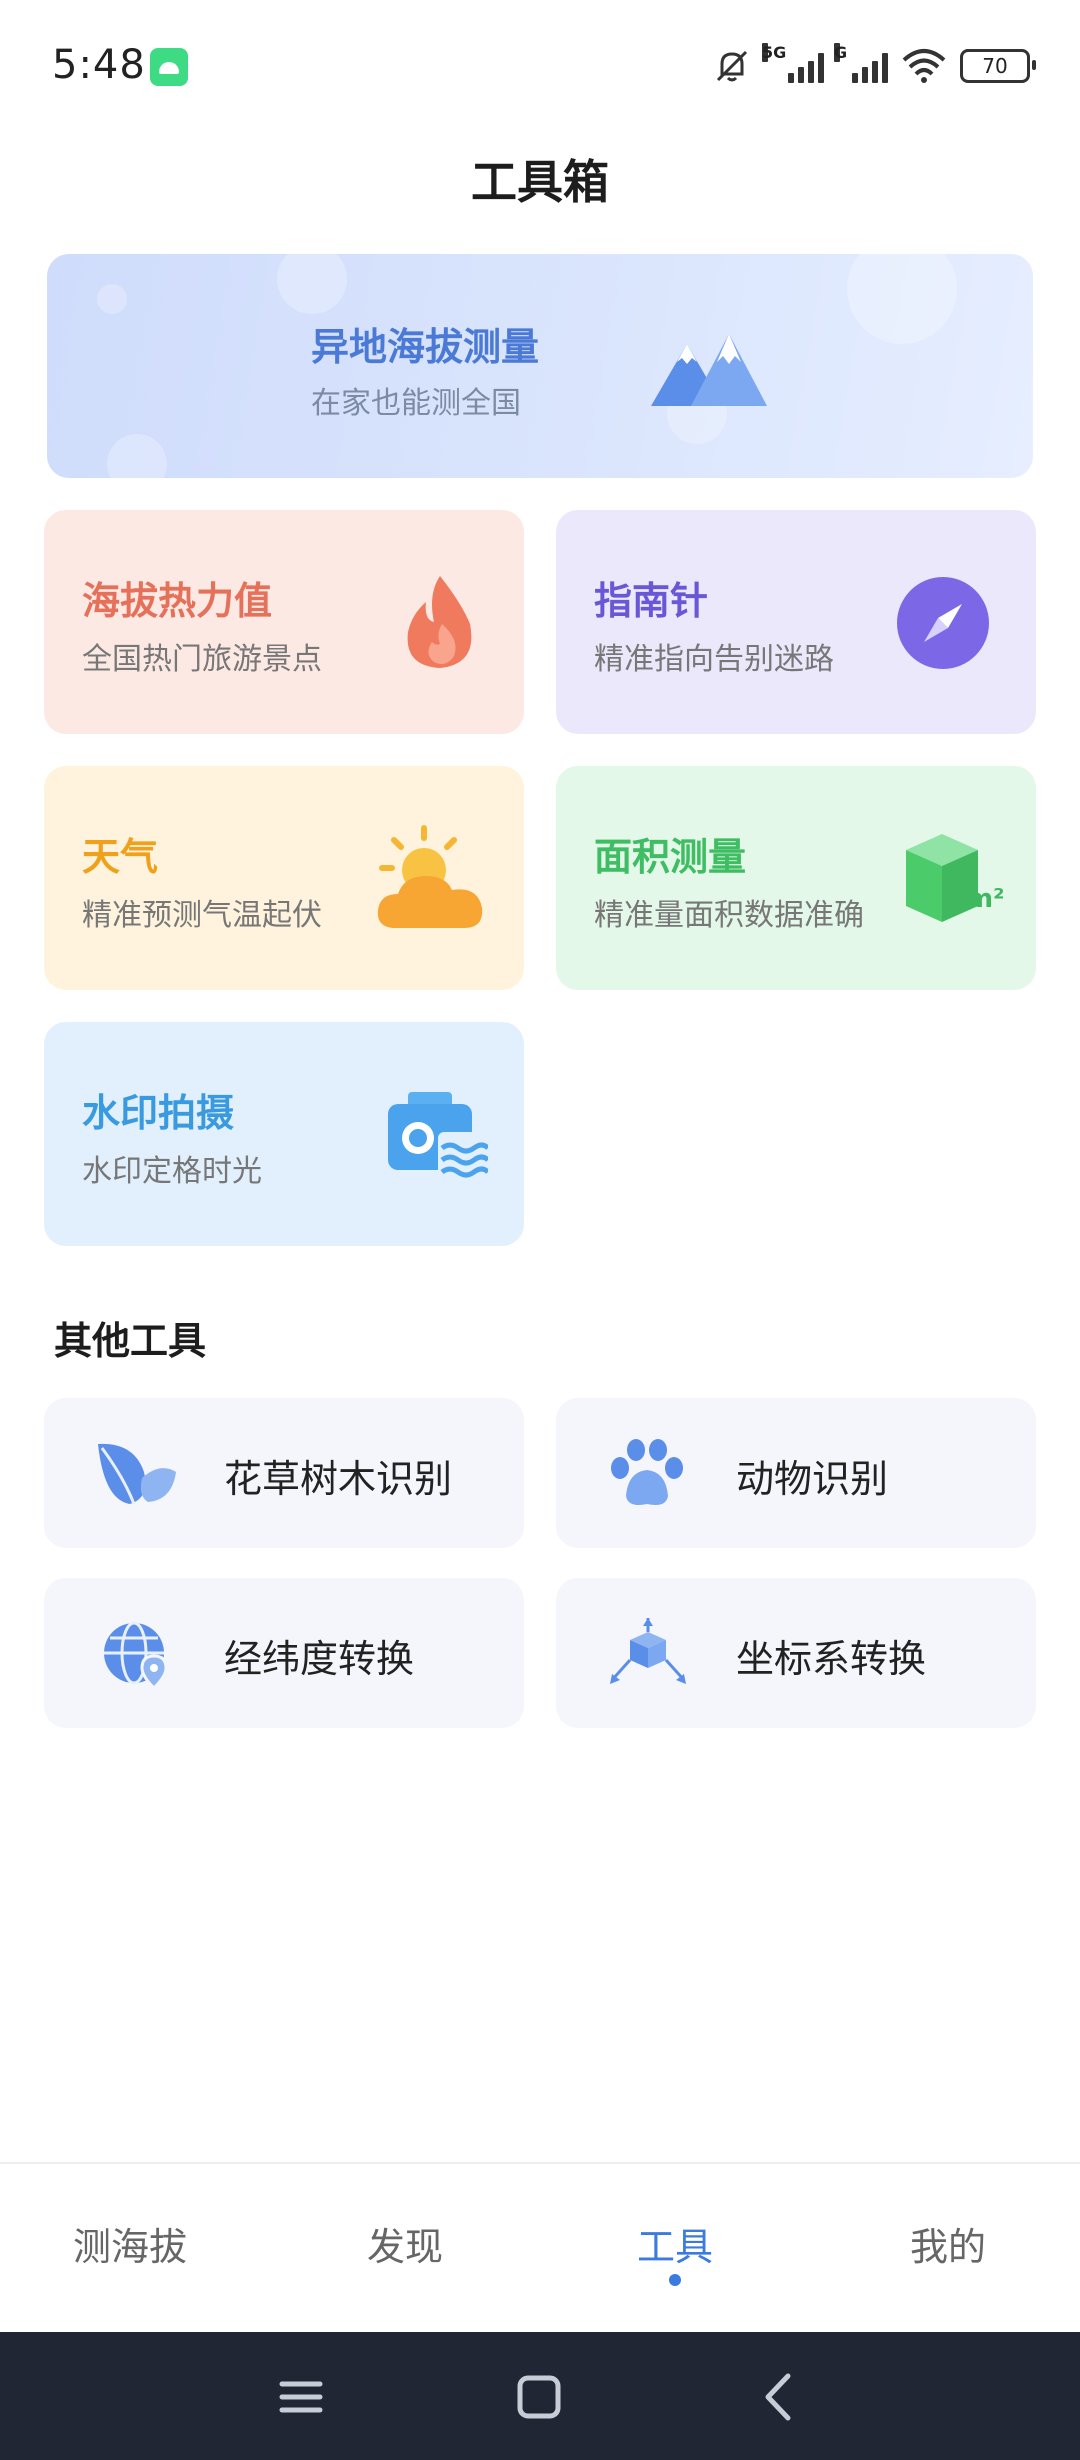 The image size is (1080, 2460). I want to click on page-title: 工具箱, so click(540, 182).